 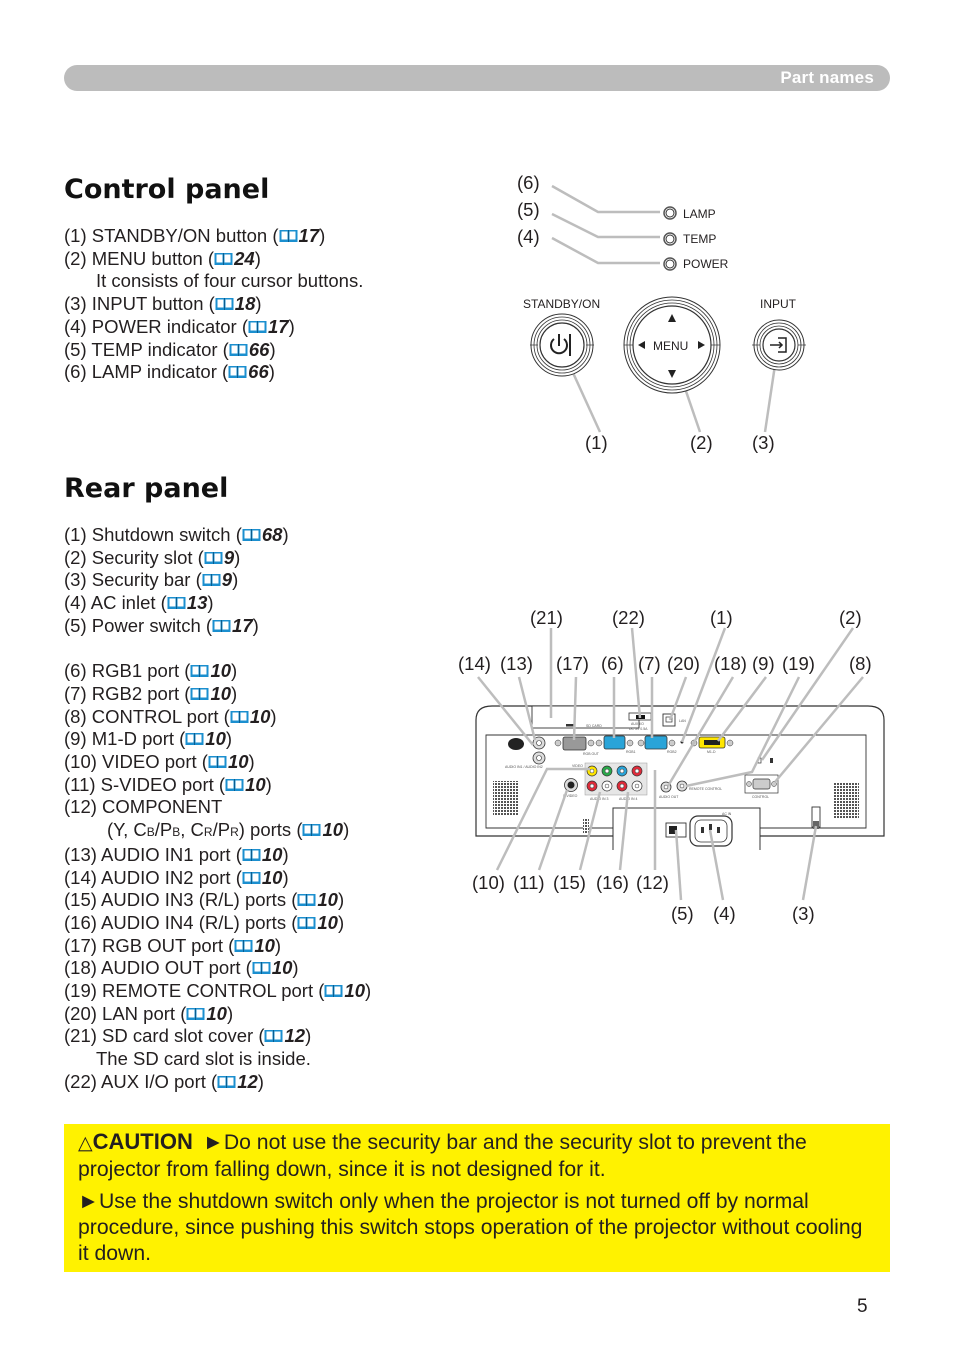 I want to click on label-input: INPUT, so click(x=778, y=304).